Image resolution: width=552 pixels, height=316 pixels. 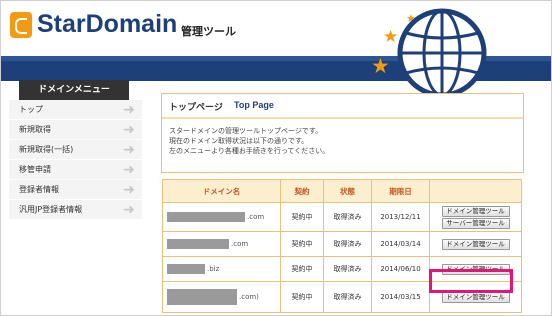 I want to click on globe-icon, so click(x=442, y=53).